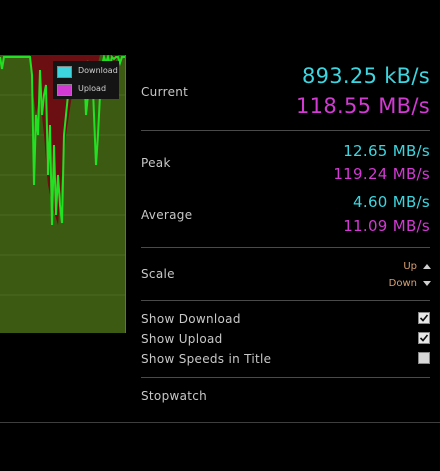 Image resolution: width=440 pixels, height=471 pixels. What do you see at coordinates (86, 80) in the screenshot?
I see `graph-legend: Download Upload` at bounding box center [86, 80].